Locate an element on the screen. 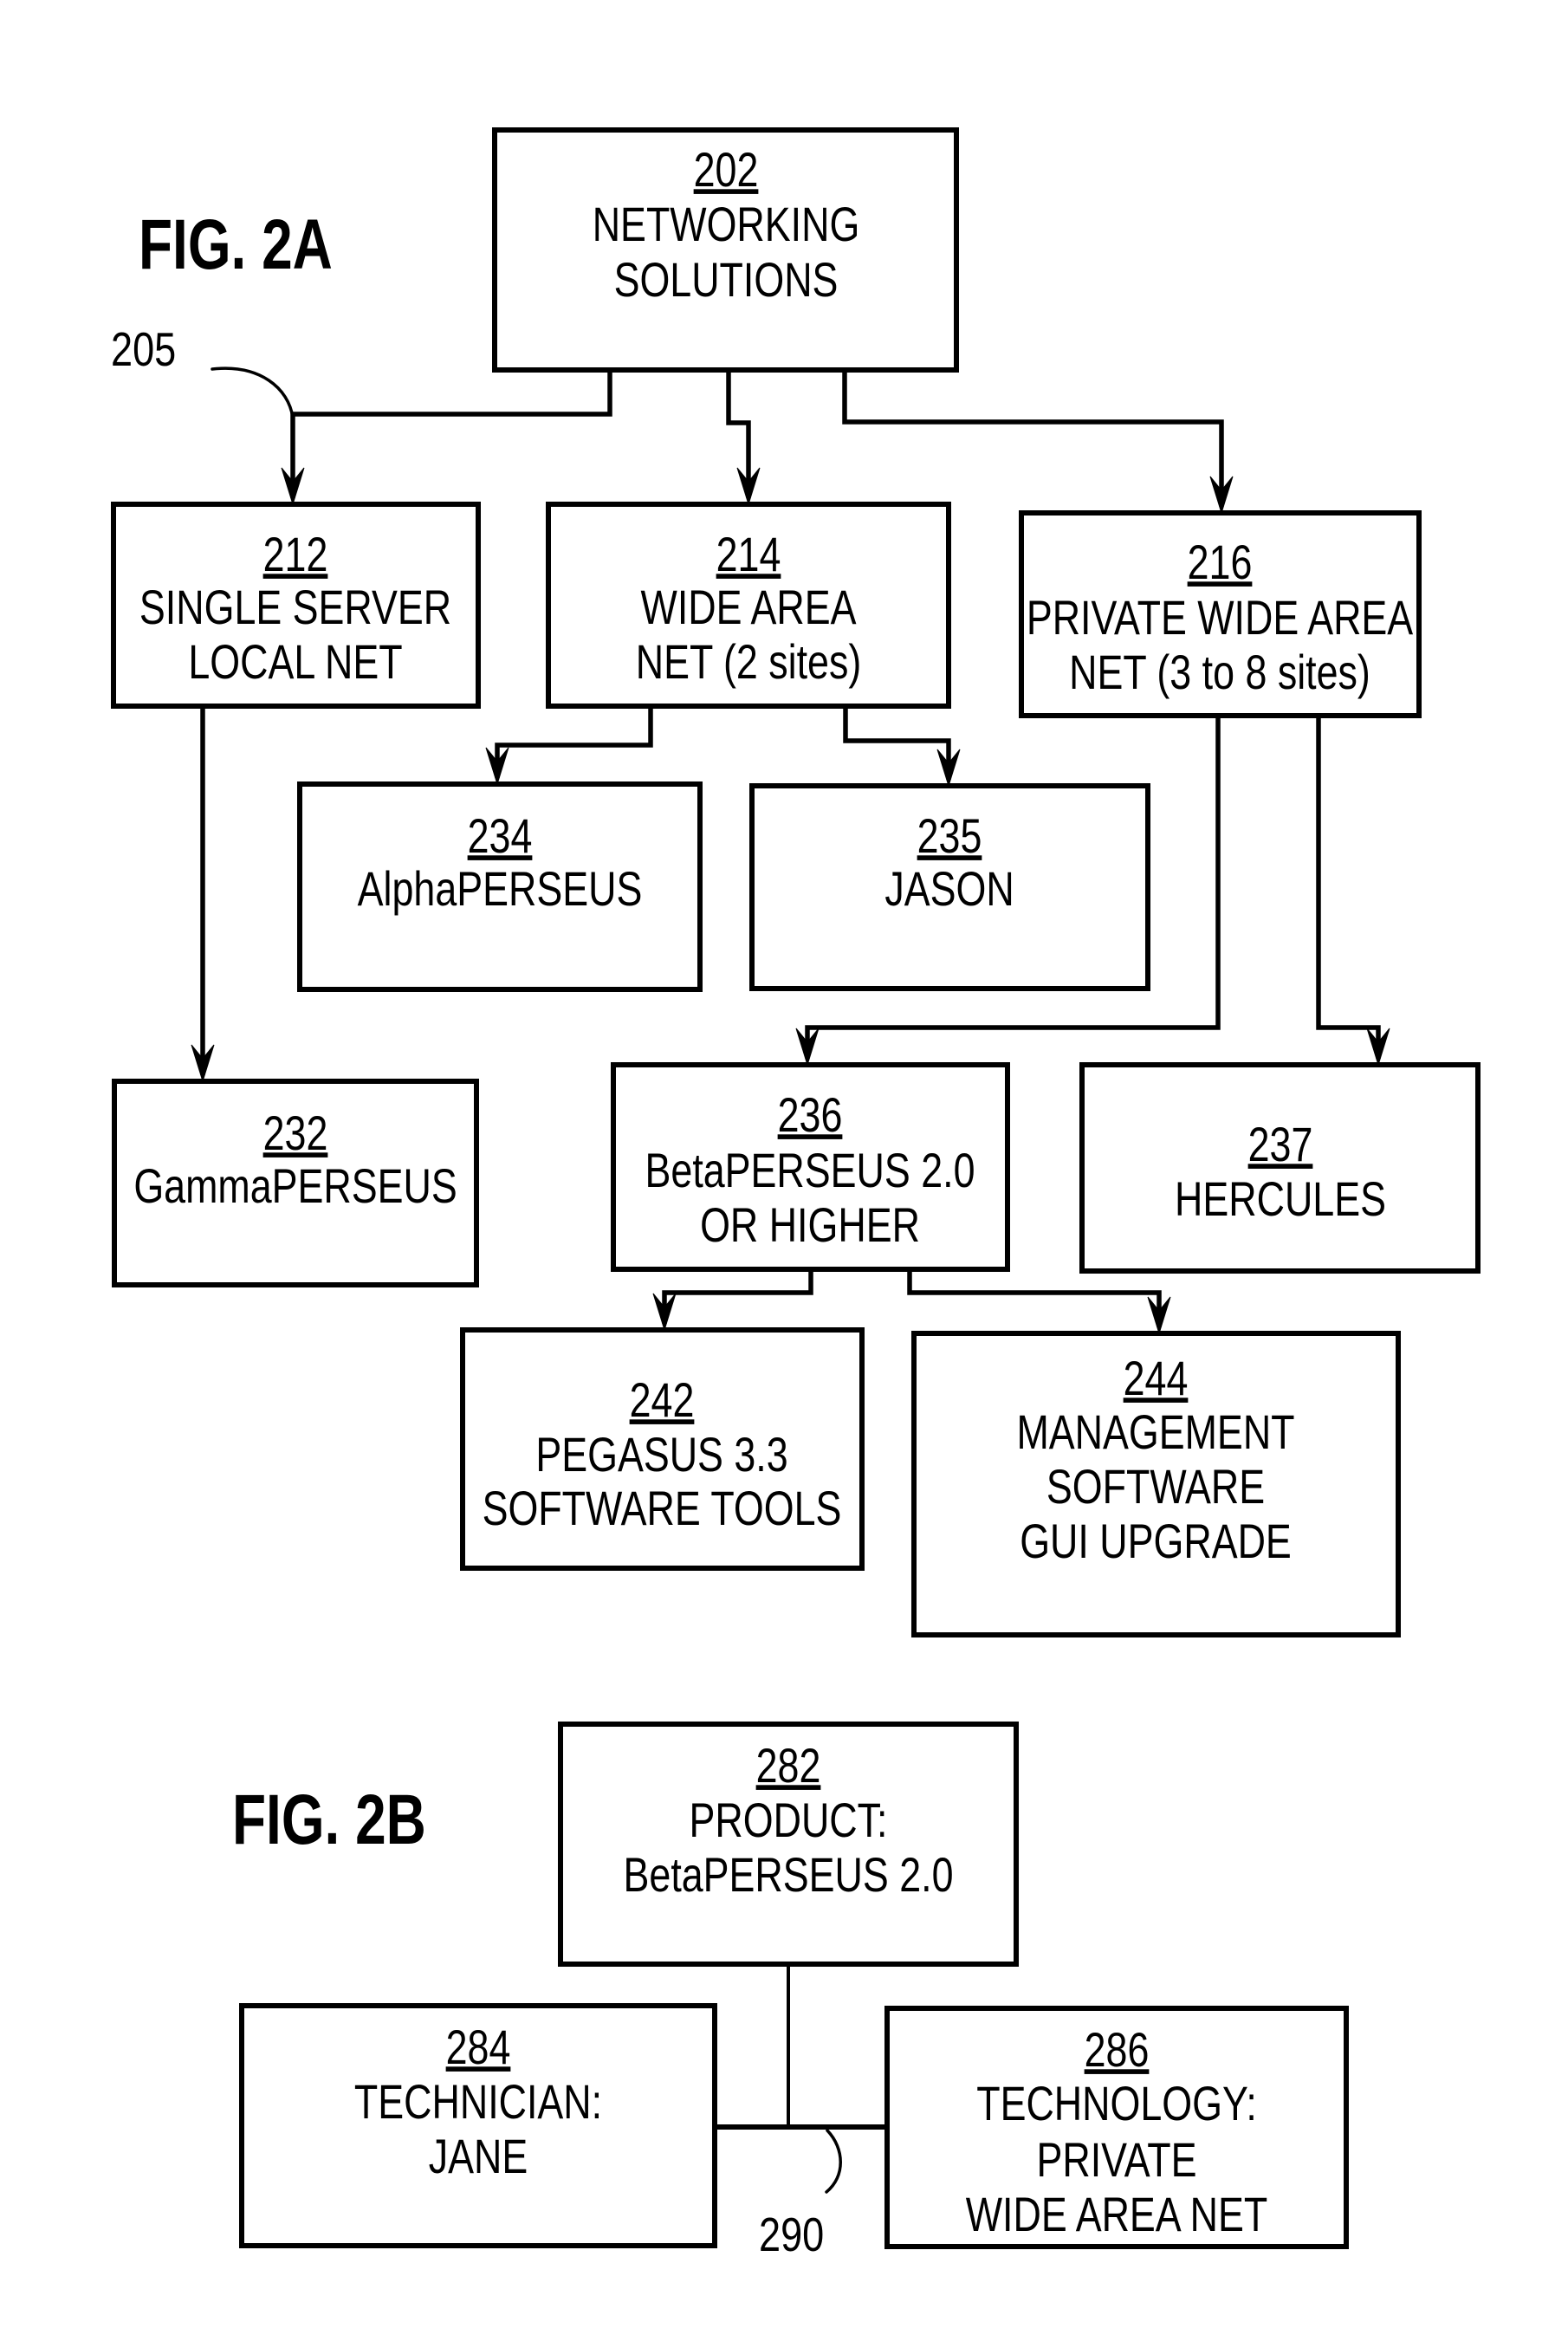  box-236-betaperseus: 236 BetaPERSEUS 2.0 OR HIGHER is located at coordinates (810, 1167).